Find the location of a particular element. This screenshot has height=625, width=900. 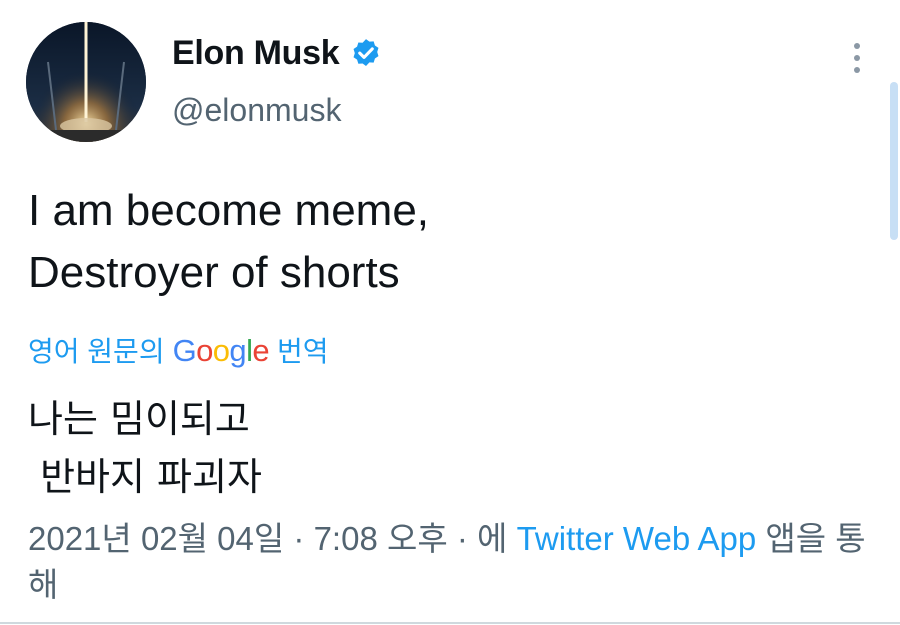

scrollbar is located at coordinates (894, 161).